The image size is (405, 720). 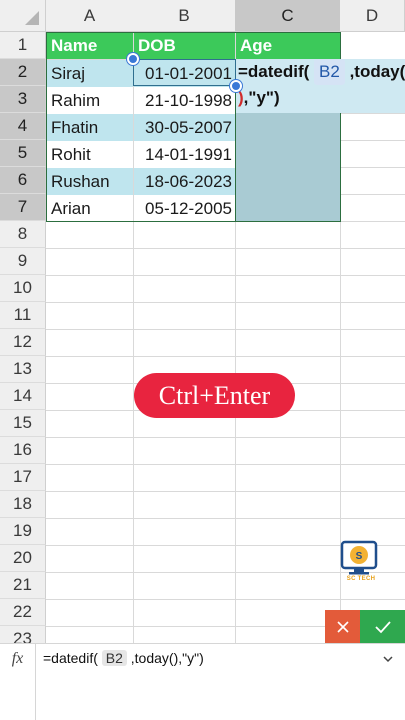 What do you see at coordinates (184, 100) in the screenshot?
I see `cell-b3: 21-10-1998` at bounding box center [184, 100].